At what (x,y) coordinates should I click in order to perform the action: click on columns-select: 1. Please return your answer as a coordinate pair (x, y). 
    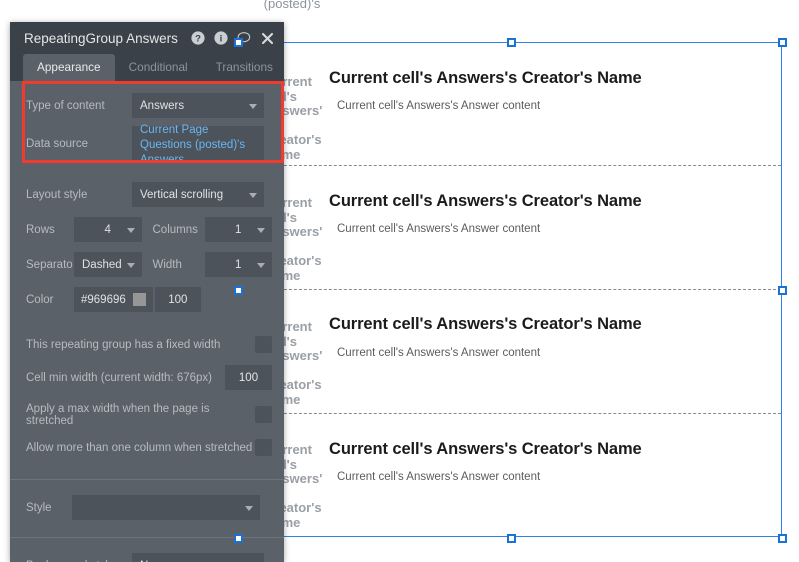
    Looking at the image, I should click on (238, 229).